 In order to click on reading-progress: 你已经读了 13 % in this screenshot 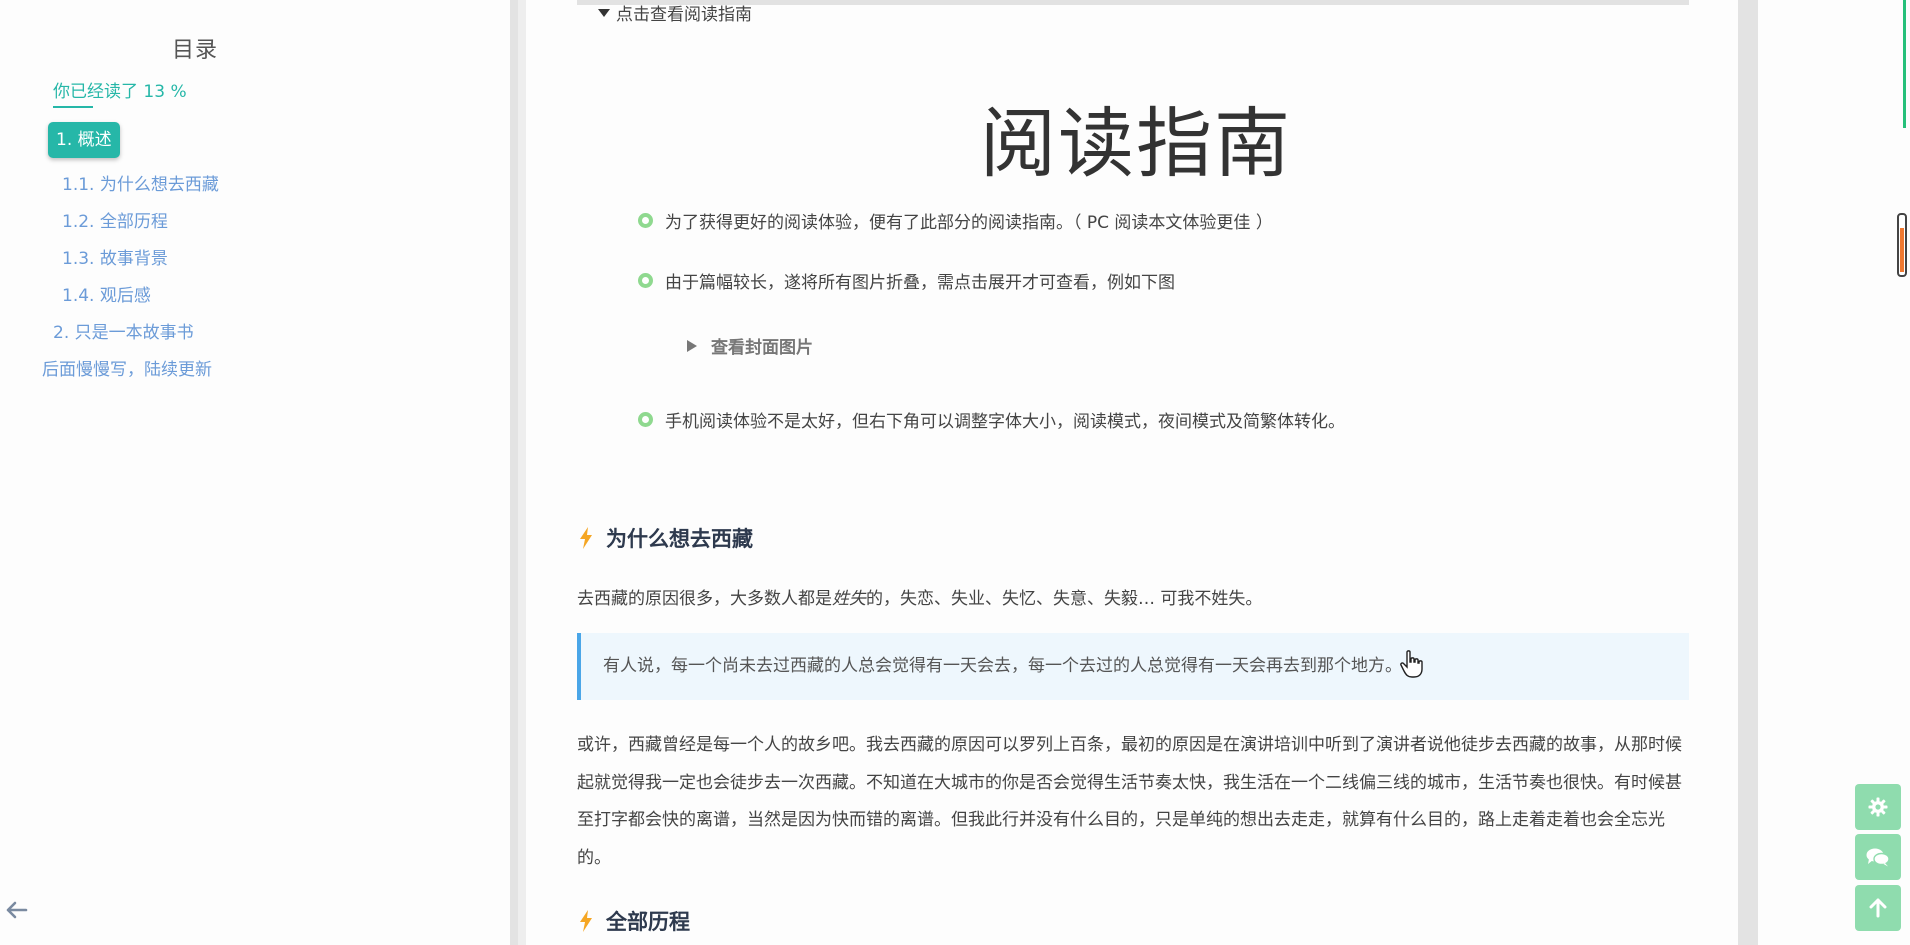, I will do `click(120, 92)`.